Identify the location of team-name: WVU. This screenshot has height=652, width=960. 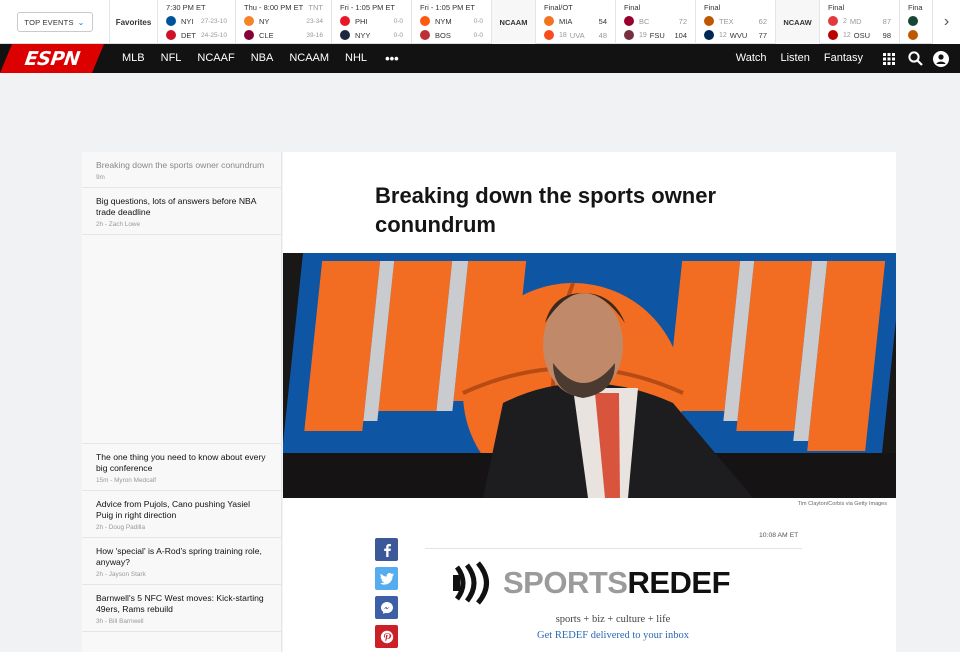
(738, 35).